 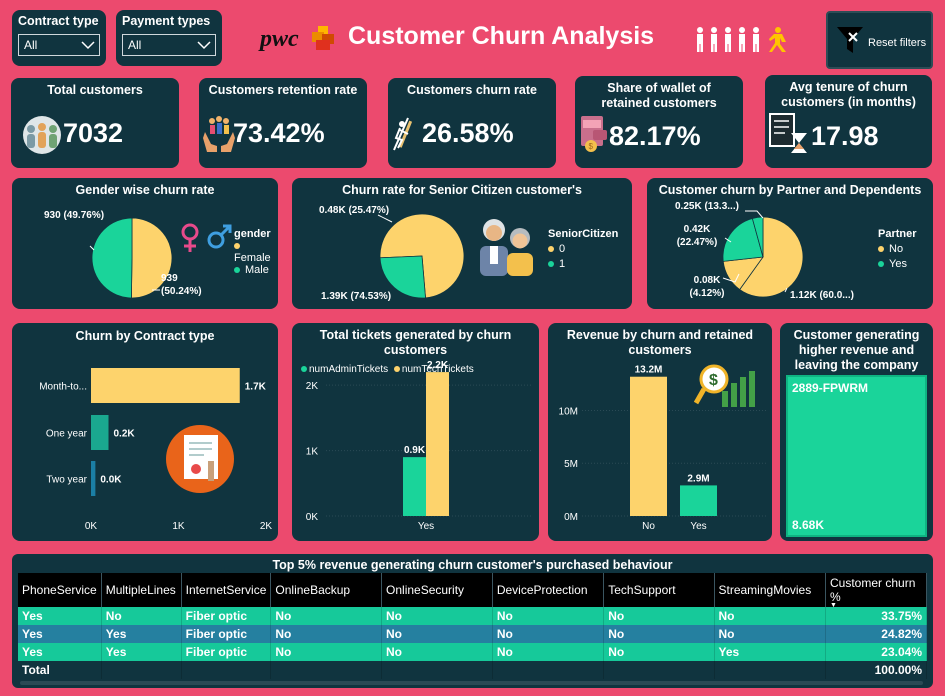 What do you see at coordinates (256, 270) in the screenshot?
I see `legend-item-male: Male` at bounding box center [256, 270].